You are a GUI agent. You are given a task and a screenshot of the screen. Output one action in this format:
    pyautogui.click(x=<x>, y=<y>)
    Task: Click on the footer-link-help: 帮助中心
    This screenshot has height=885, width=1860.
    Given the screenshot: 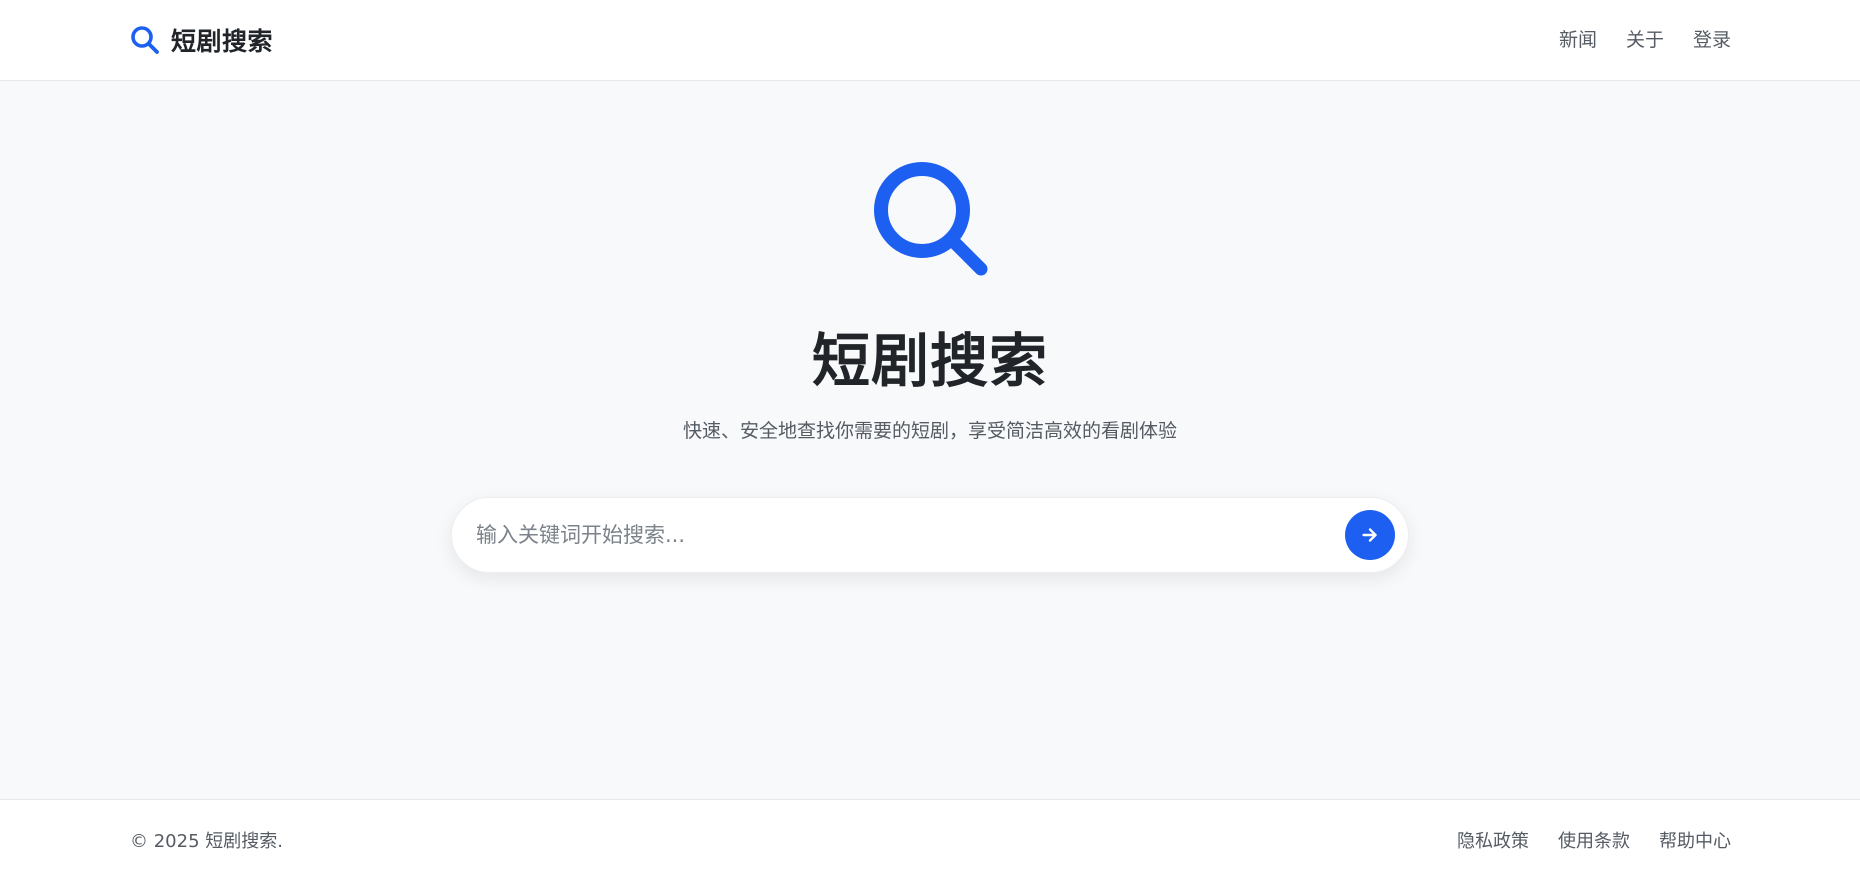 What is the action you would take?
    pyautogui.click(x=1695, y=842)
    